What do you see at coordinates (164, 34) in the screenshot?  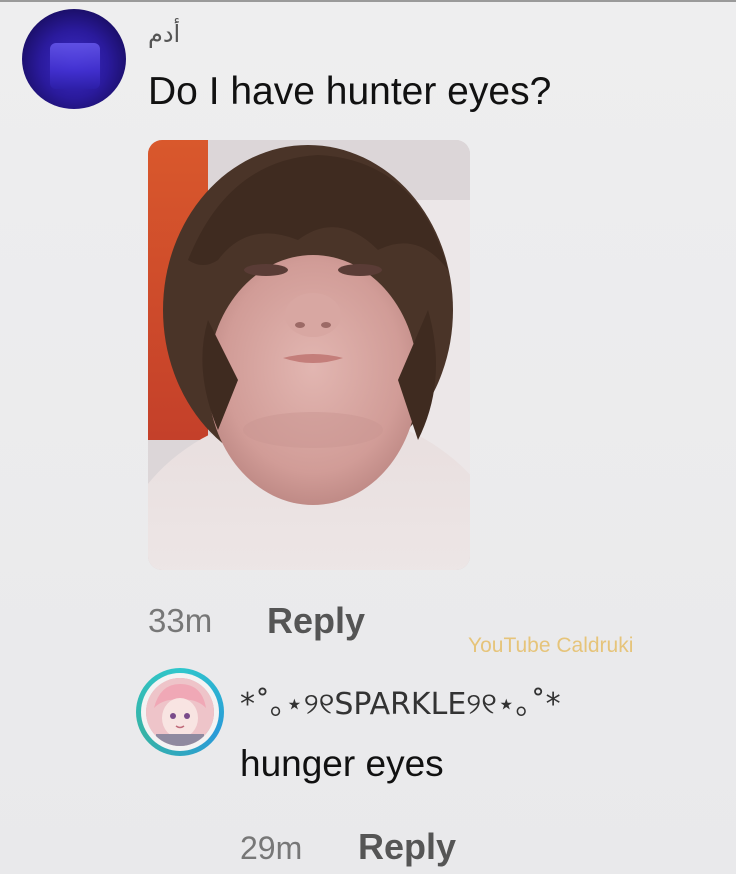 I see `comment-username: أدم` at bounding box center [164, 34].